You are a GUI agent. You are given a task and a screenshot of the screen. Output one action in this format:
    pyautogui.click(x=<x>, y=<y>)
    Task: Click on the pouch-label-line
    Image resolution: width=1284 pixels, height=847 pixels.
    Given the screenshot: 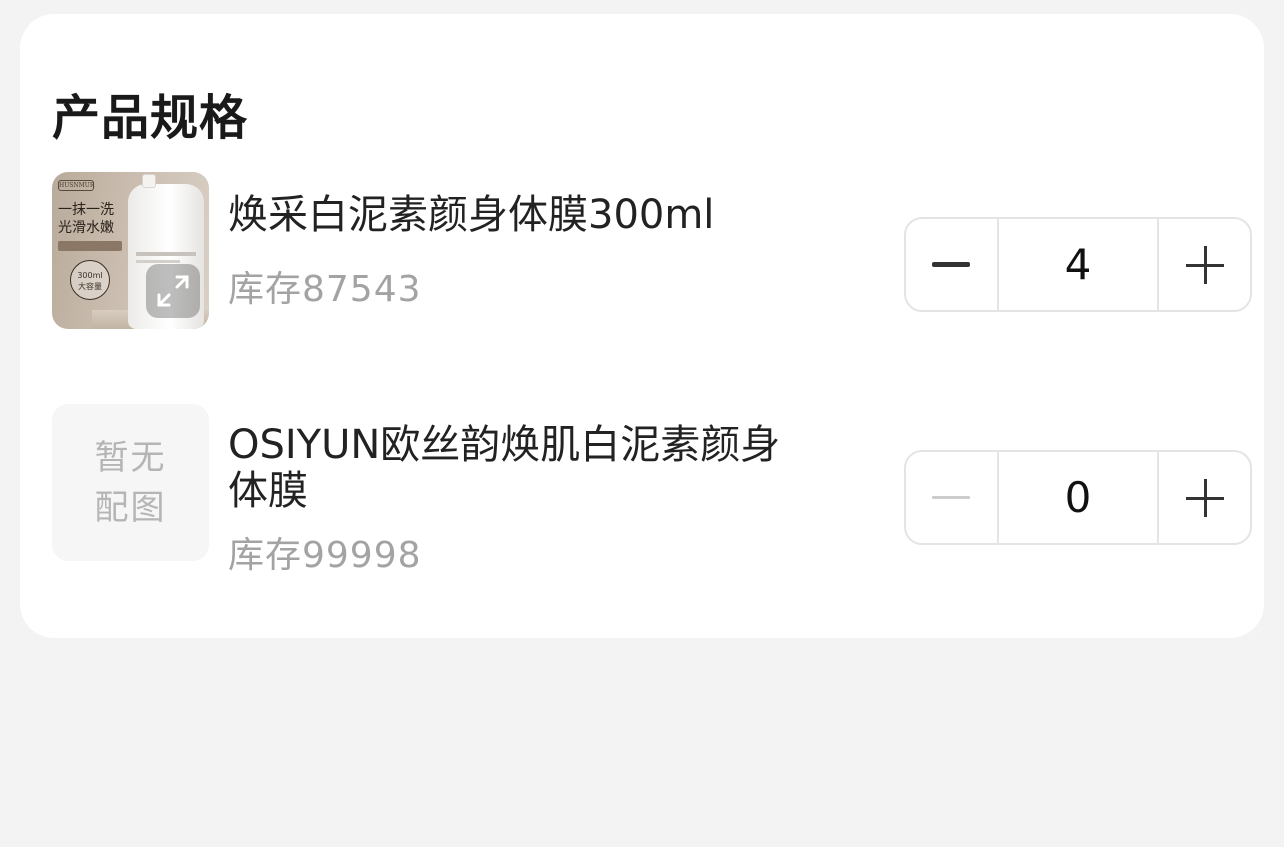 What is the action you would take?
    pyautogui.click(x=158, y=261)
    